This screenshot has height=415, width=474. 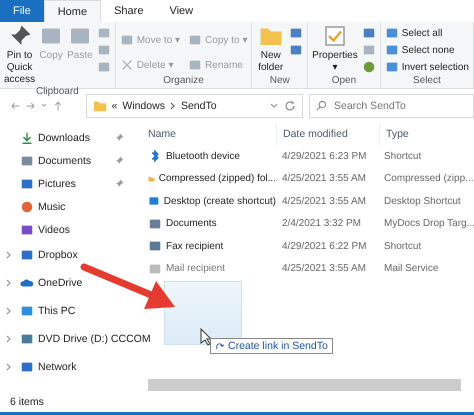 I want to click on search-field: Search SendTo, so click(x=391, y=106).